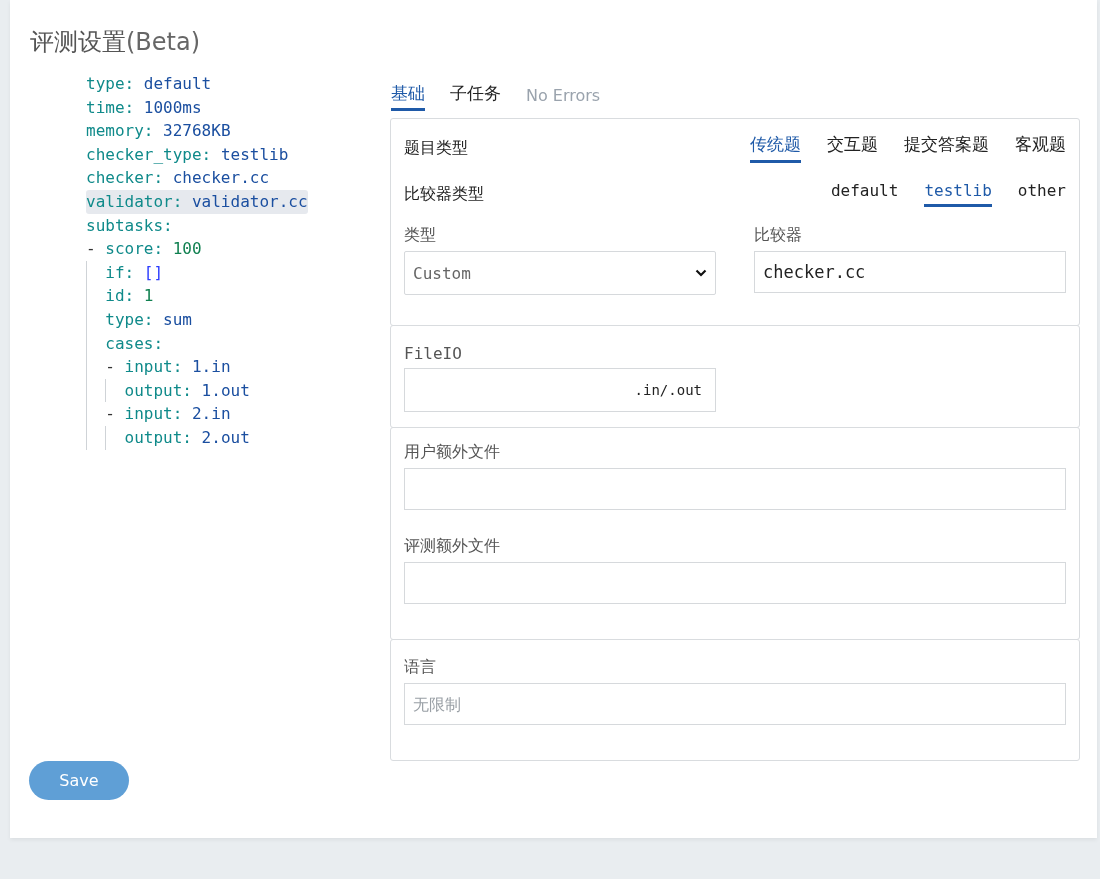 This screenshot has height=879, width=1100. Describe the element at coordinates (864, 194) in the screenshot. I see `checker-type-tab: default` at that location.